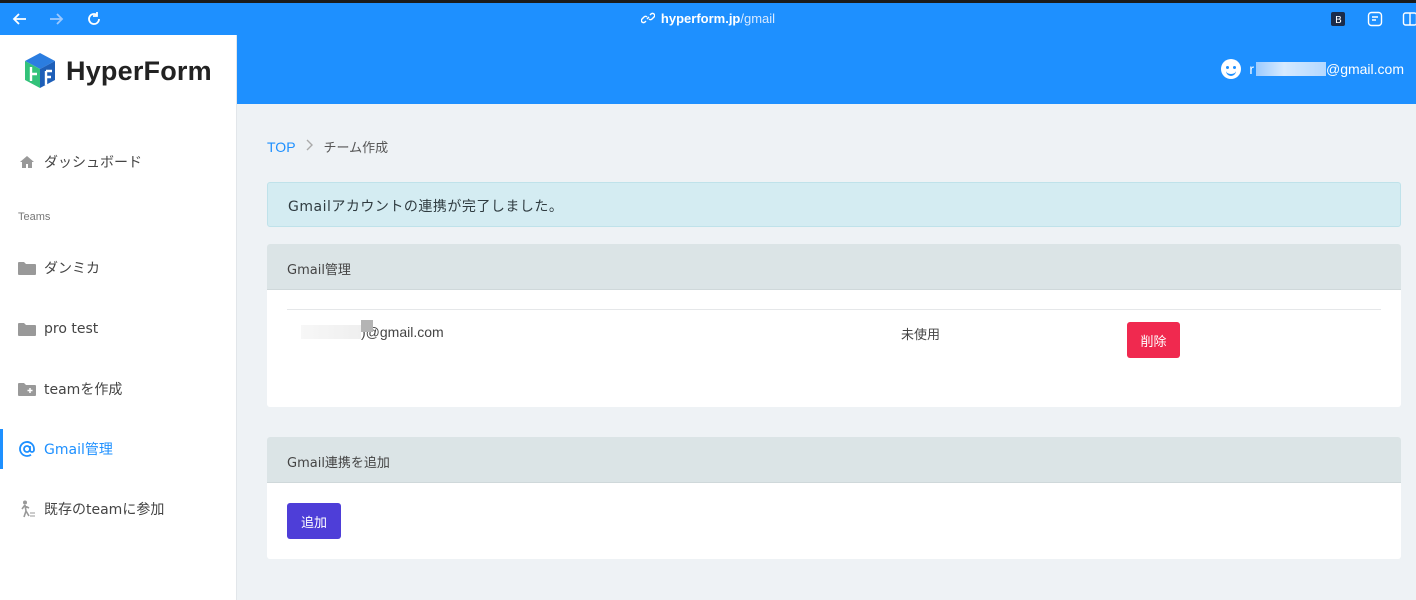  I want to click on at-icon, so click(27, 449).